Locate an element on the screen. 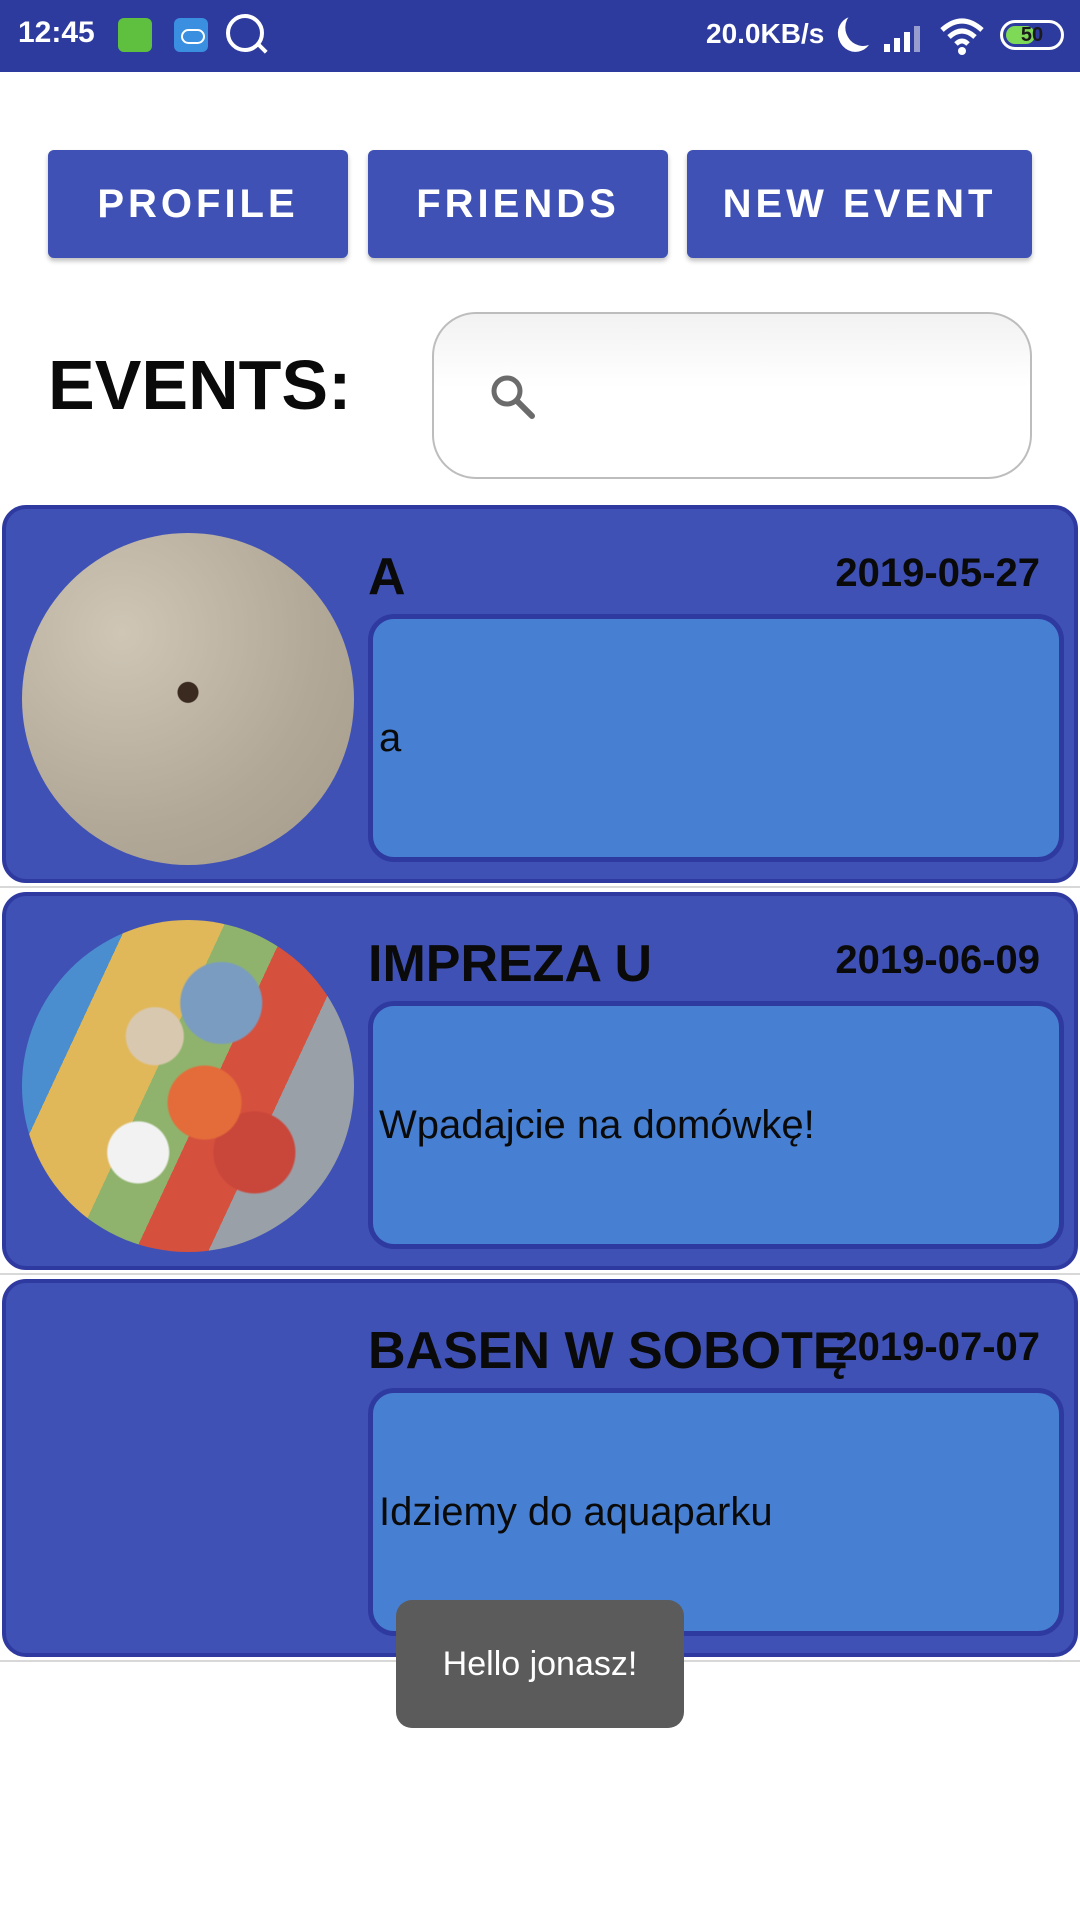 The width and height of the screenshot is (1080, 1920). battery-level: 50 is located at coordinates (1032, 35).